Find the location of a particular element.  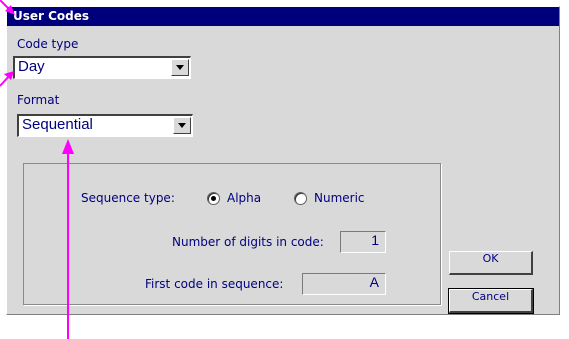

code-type-value: Day is located at coordinates (31, 66).